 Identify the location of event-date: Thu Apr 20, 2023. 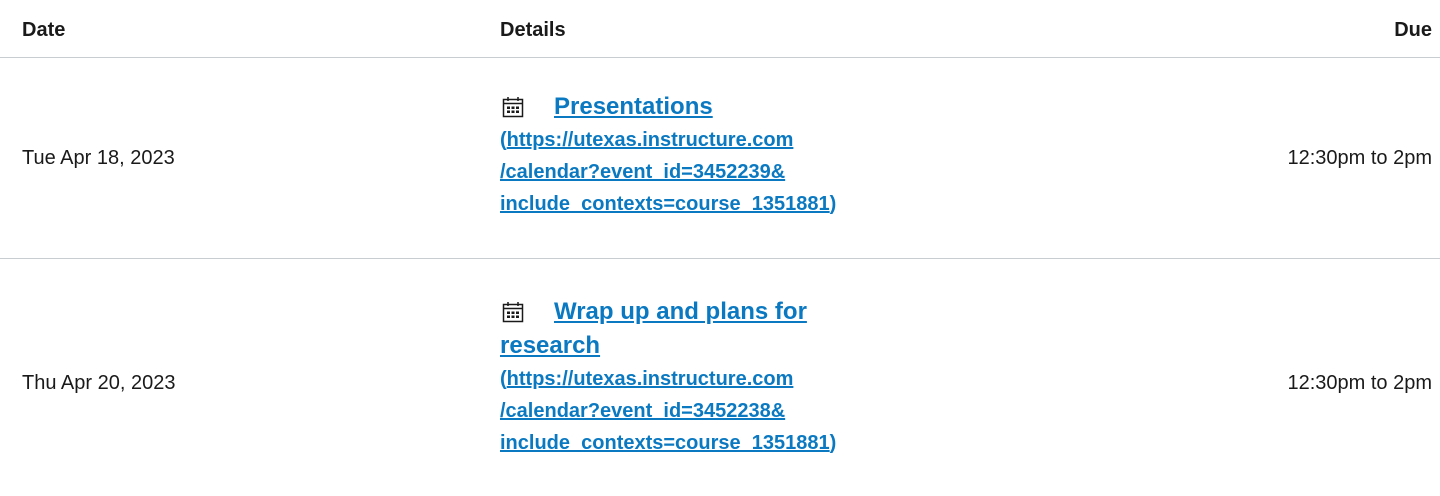
(99, 383).